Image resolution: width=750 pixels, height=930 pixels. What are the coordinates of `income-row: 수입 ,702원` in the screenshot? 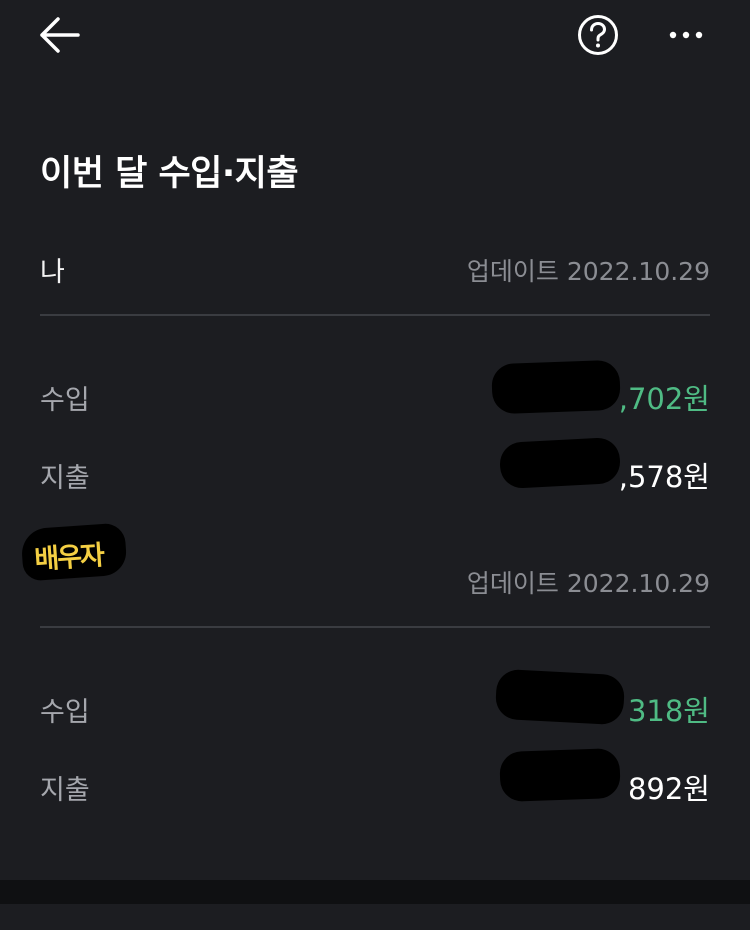 It's located at (375, 397).